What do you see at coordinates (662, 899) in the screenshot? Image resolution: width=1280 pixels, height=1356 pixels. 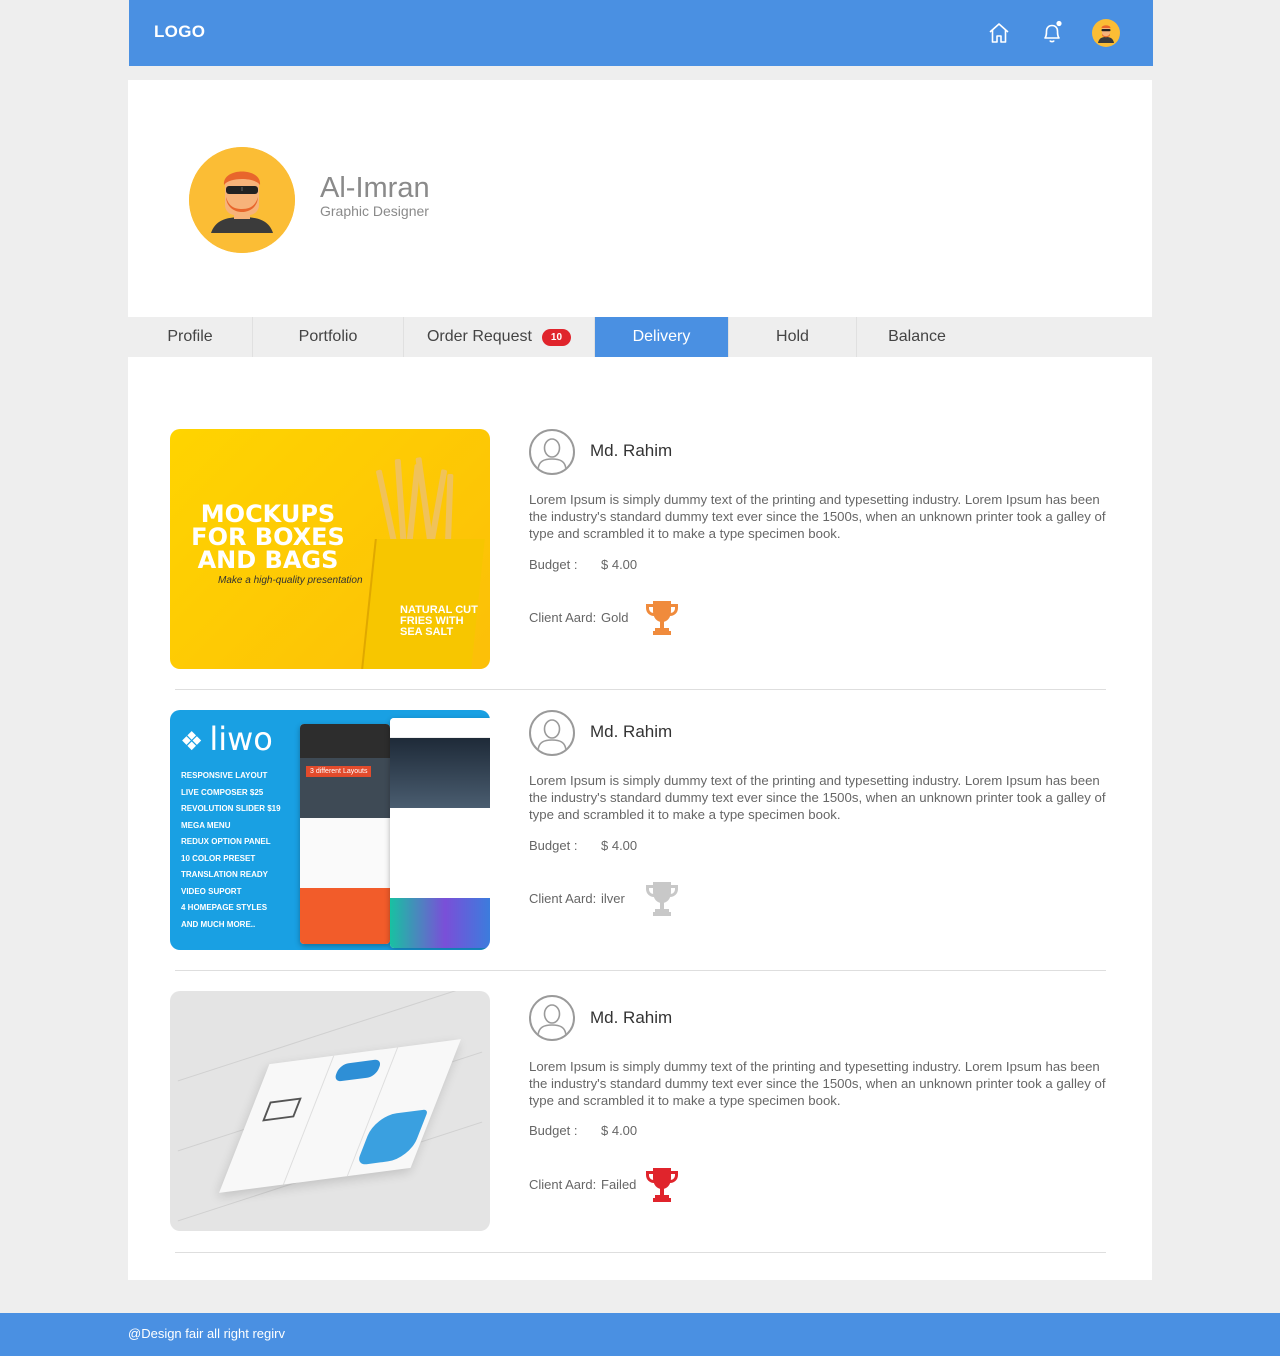 I see `silver-trophy-icon` at bounding box center [662, 899].